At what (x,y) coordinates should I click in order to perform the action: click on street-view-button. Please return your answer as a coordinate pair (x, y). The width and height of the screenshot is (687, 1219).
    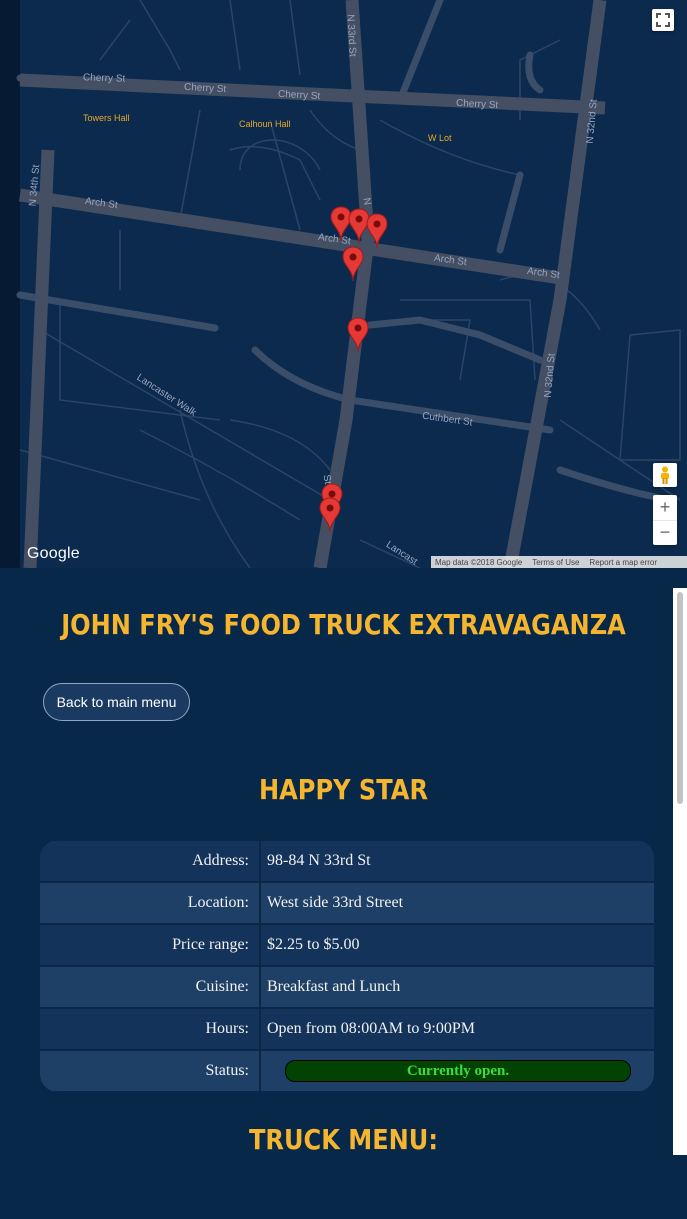
    Looking at the image, I should click on (665, 475).